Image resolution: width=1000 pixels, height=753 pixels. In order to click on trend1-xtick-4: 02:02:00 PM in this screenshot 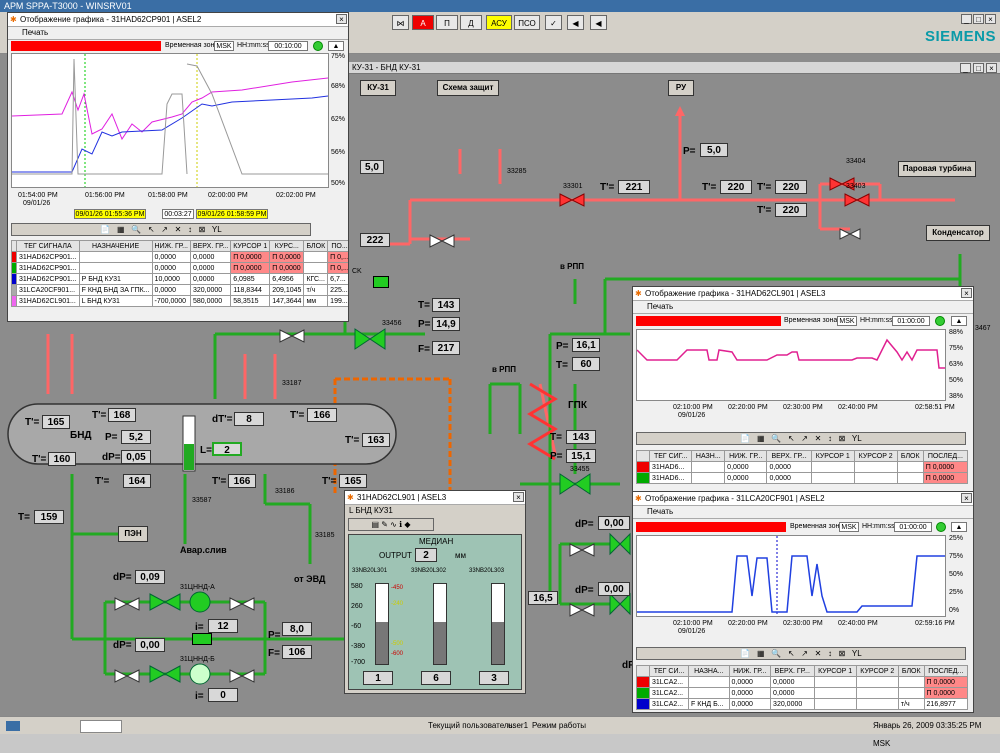, I will do `click(296, 195)`.